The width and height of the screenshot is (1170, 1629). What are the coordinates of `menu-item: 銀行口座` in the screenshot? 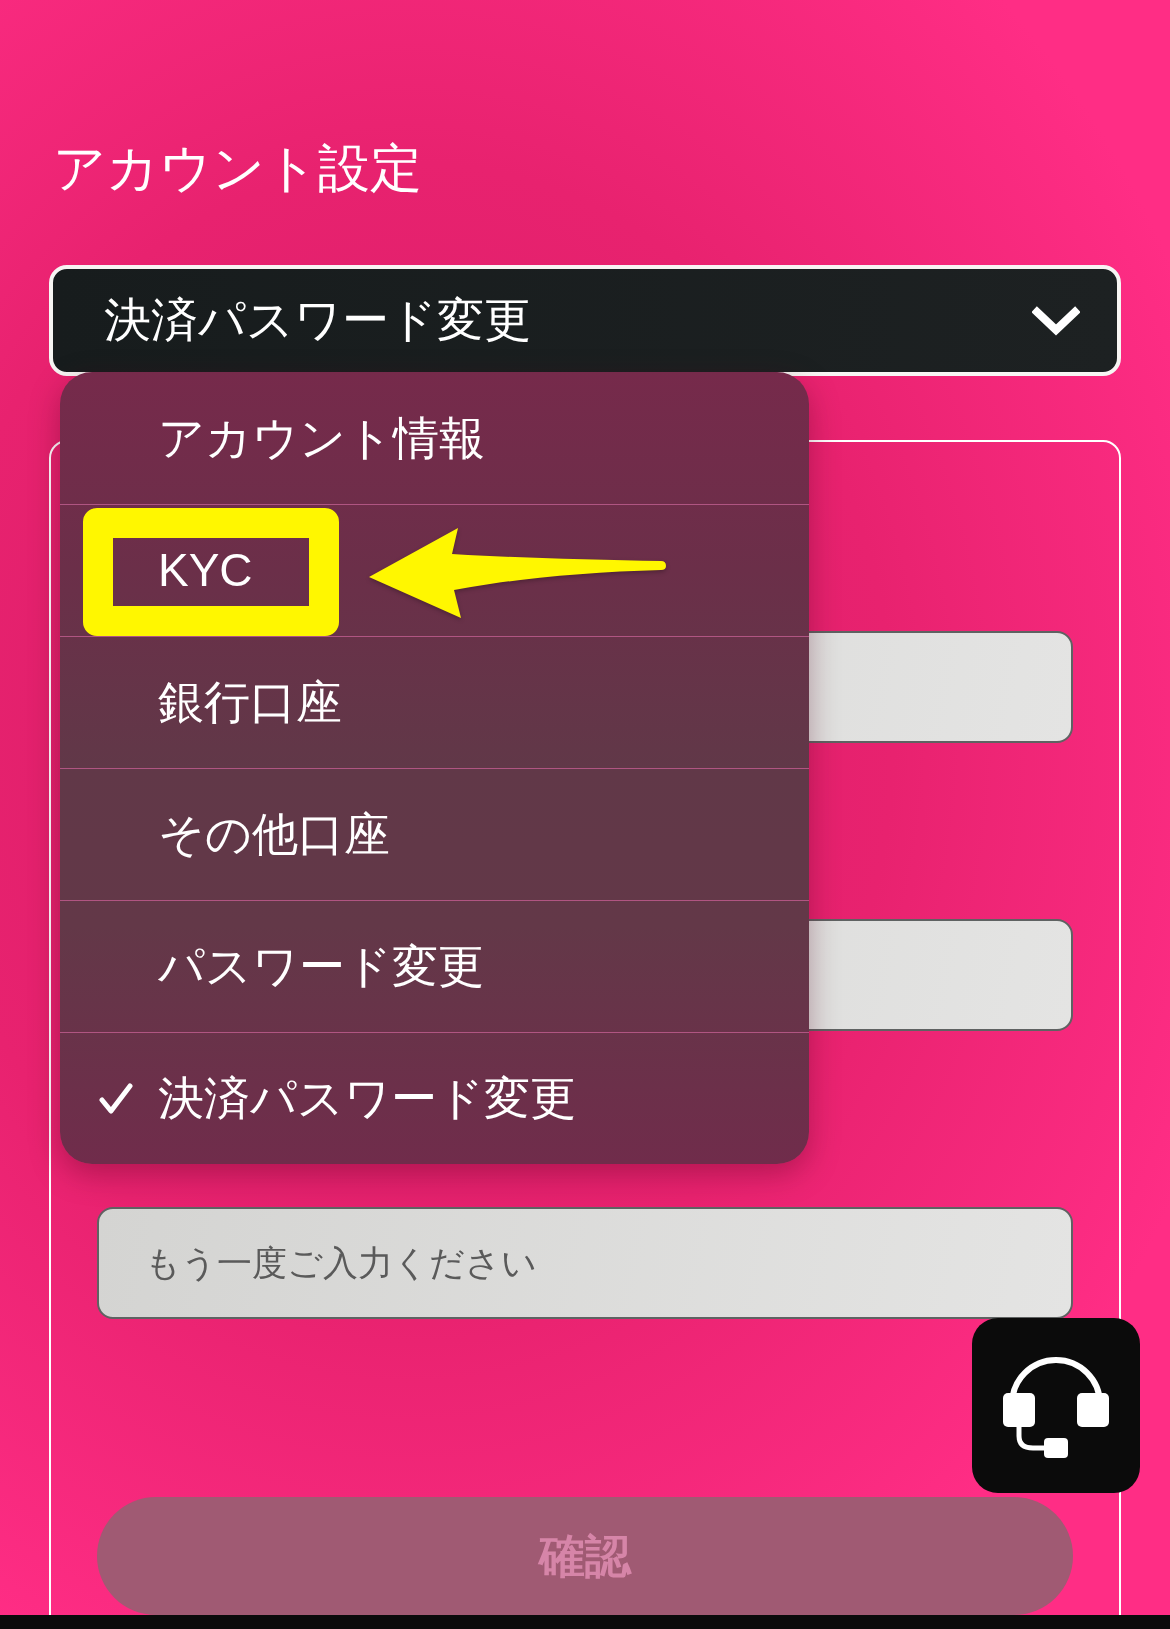 It's located at (434, 702).